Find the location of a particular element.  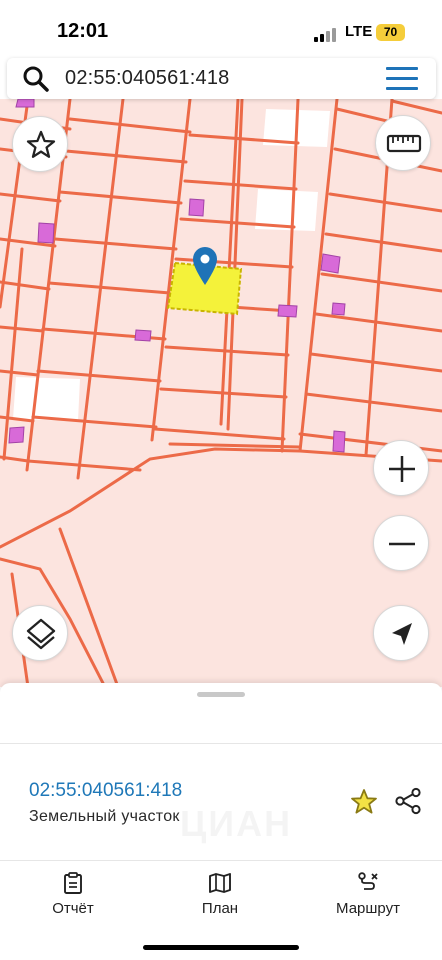

star-outline-icon is located at coordinates (41, 144).